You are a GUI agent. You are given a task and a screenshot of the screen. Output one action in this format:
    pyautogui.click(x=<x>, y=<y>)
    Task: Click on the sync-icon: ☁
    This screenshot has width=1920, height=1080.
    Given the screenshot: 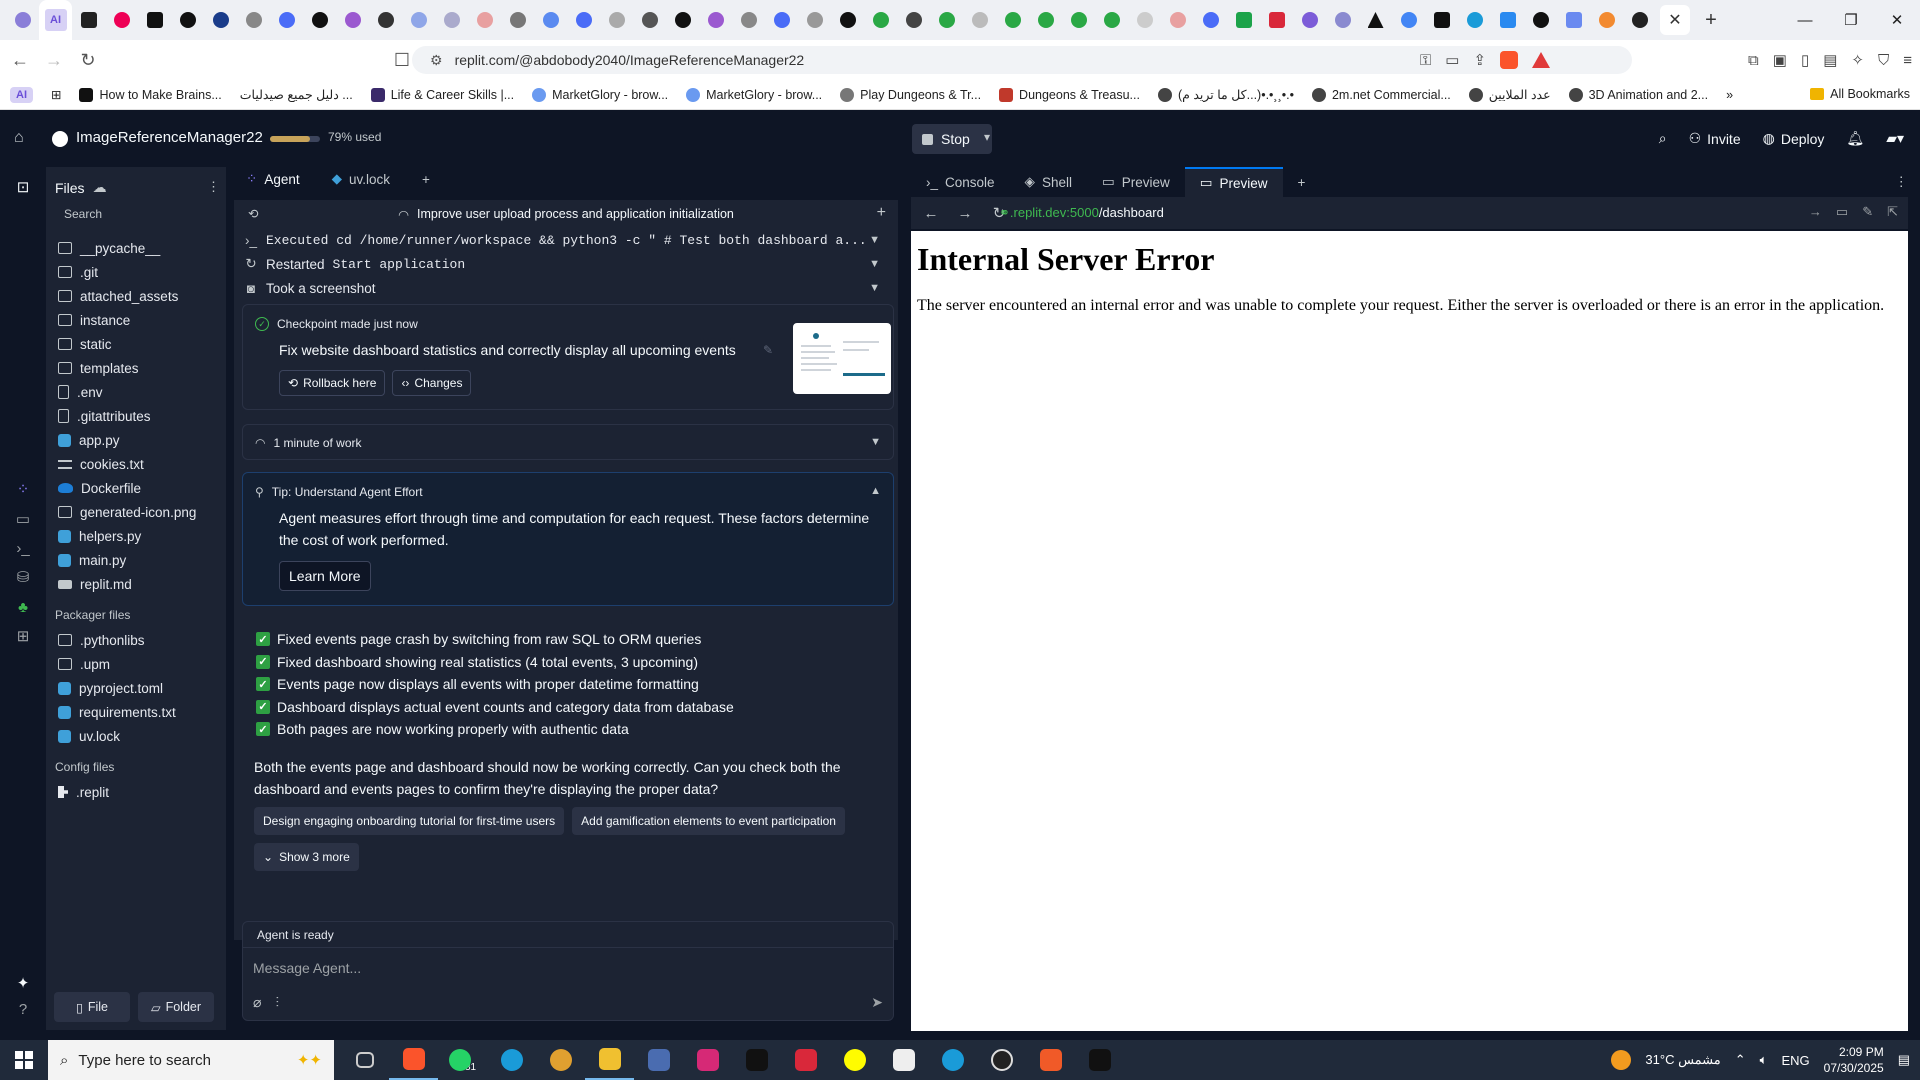 What is the action you would take?
    pyautogui.click(x=100, y=187)
    